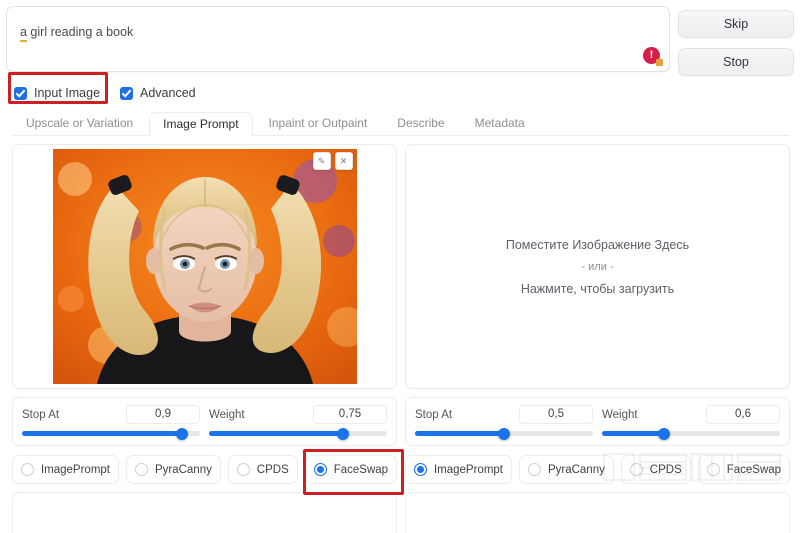 The height and width of the screenshot is (533, 800). What do you see at coordinates (183, 469) in the screenshot?
I see `radio-slot1-pyracanny-label: PyraCanny` at bounding box center [183, 469].